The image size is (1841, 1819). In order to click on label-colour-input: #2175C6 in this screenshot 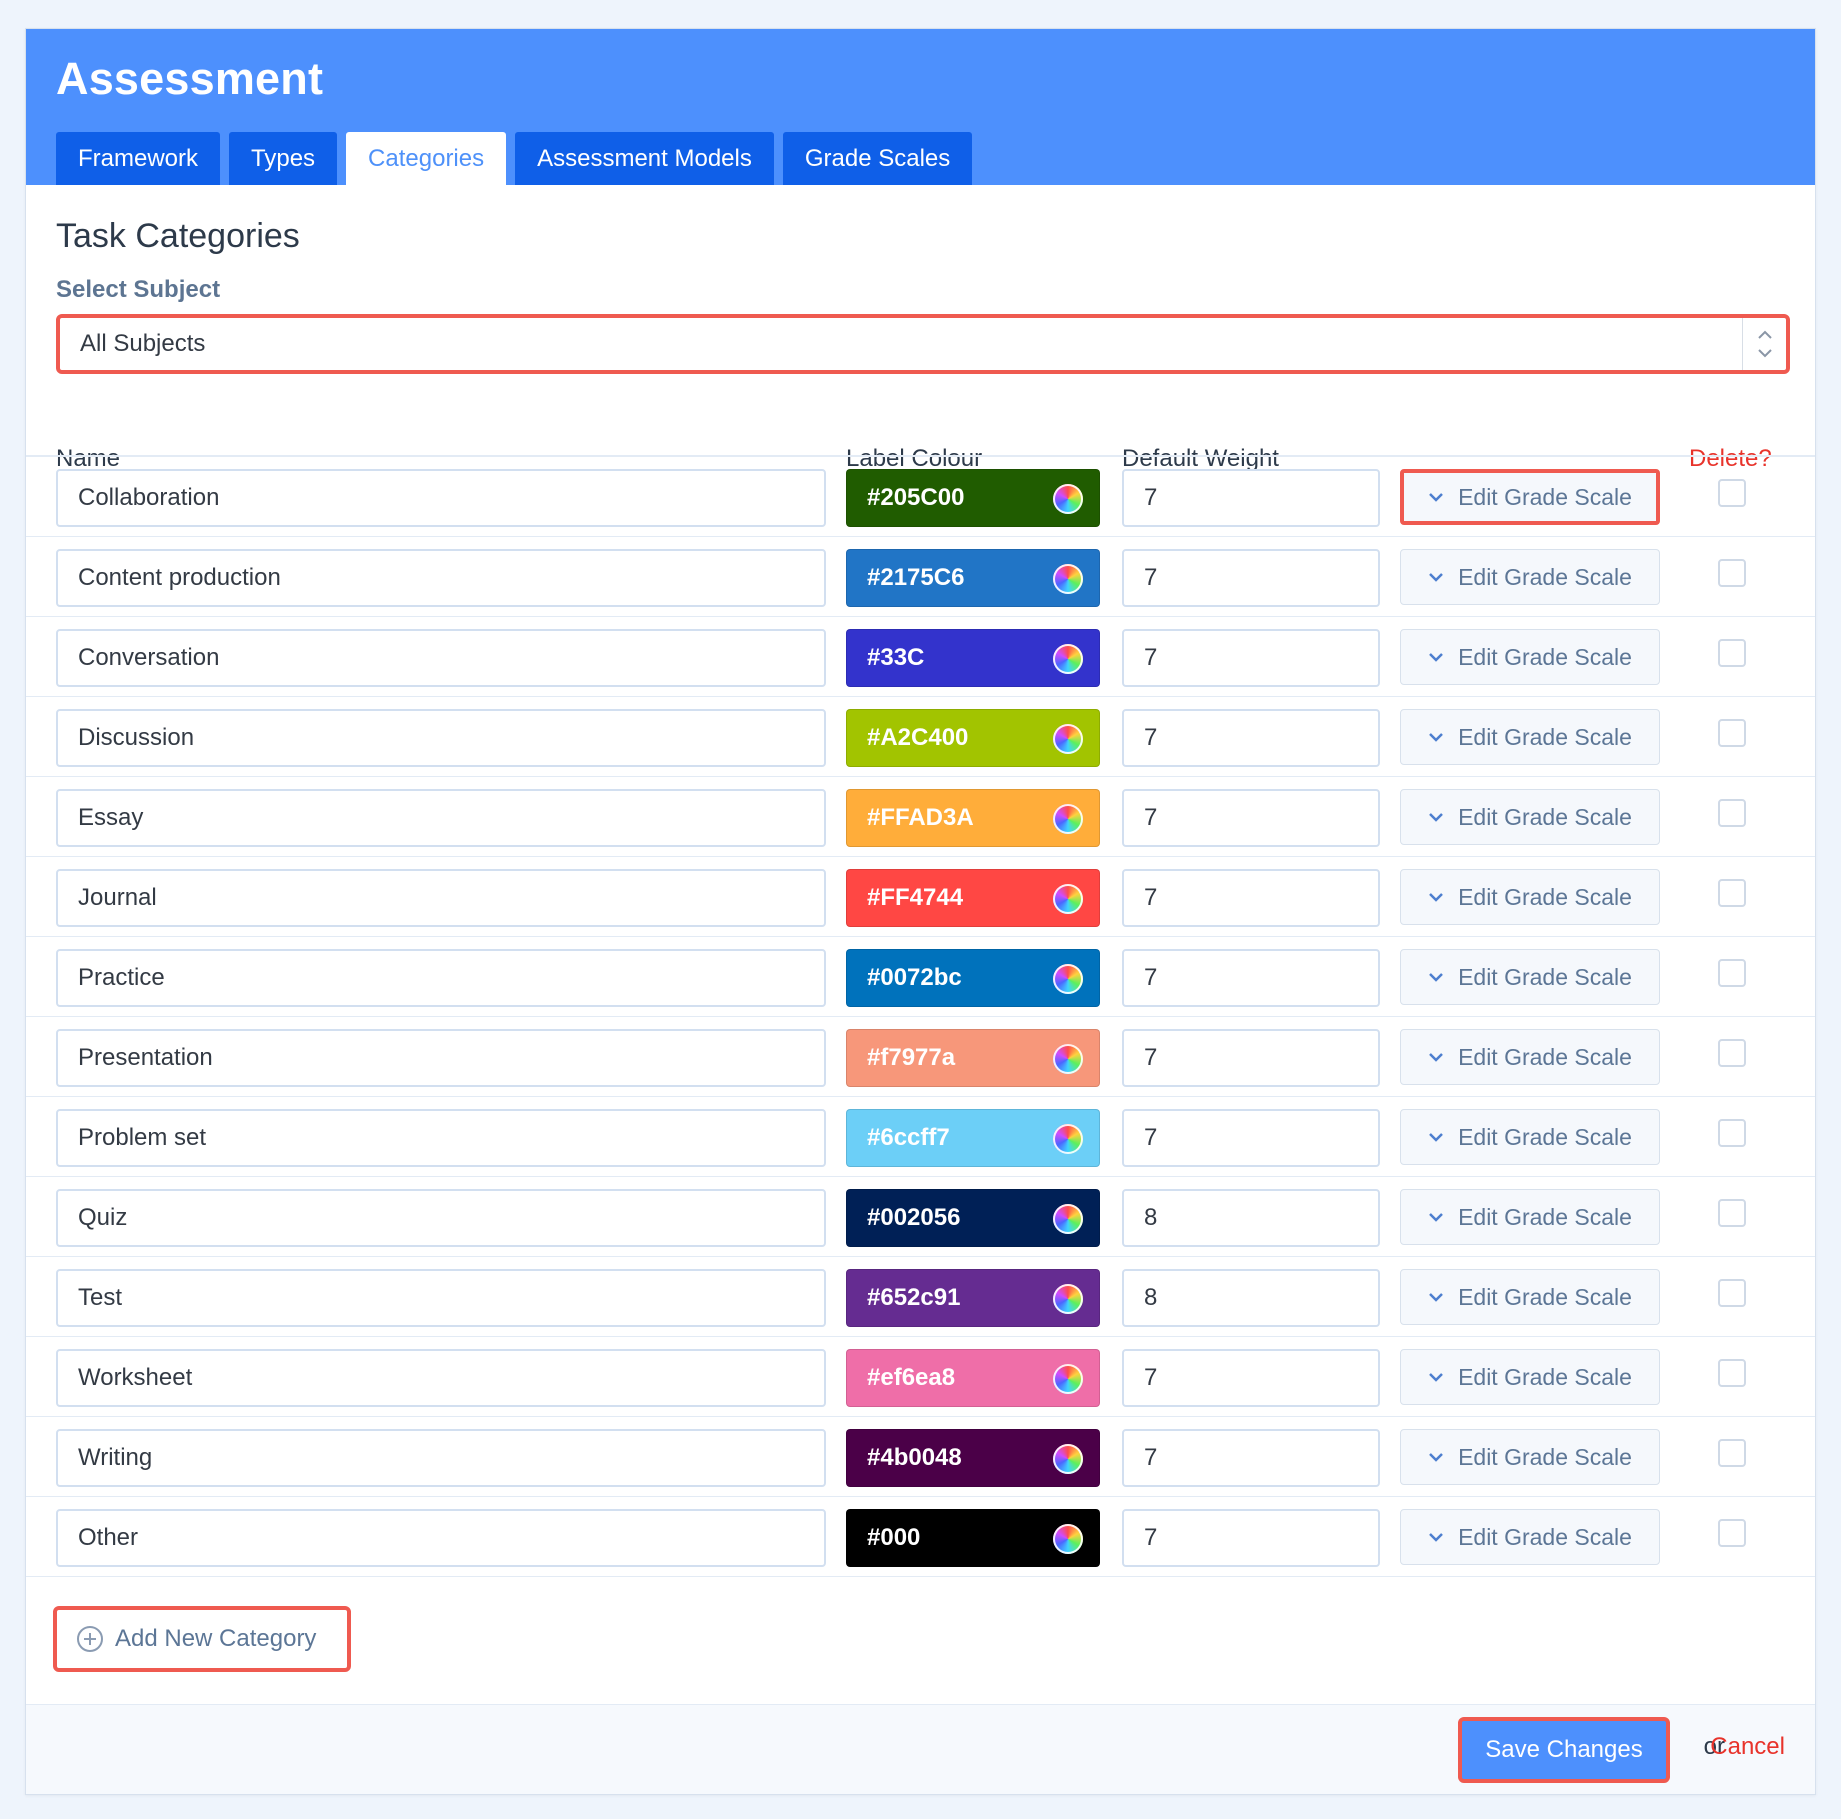, I will do `click(973, 578)`.